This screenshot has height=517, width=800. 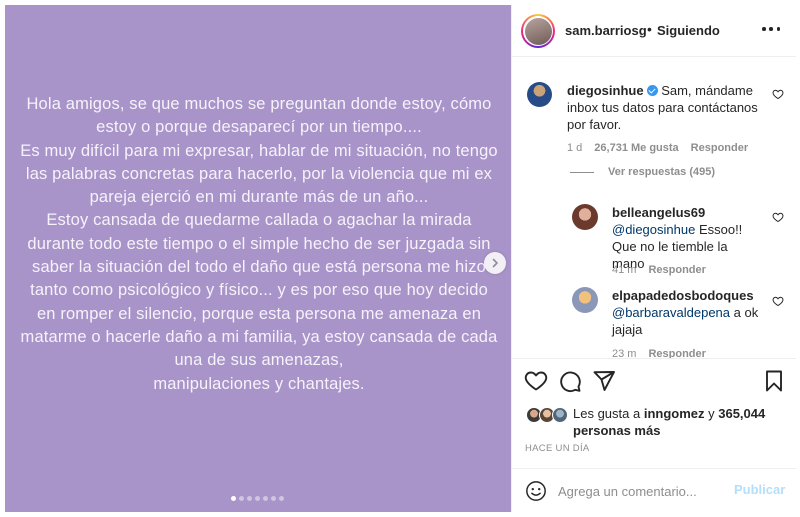 I want to click on post-timestamp: HACE UN DÍA, so click(x=557, y=448).